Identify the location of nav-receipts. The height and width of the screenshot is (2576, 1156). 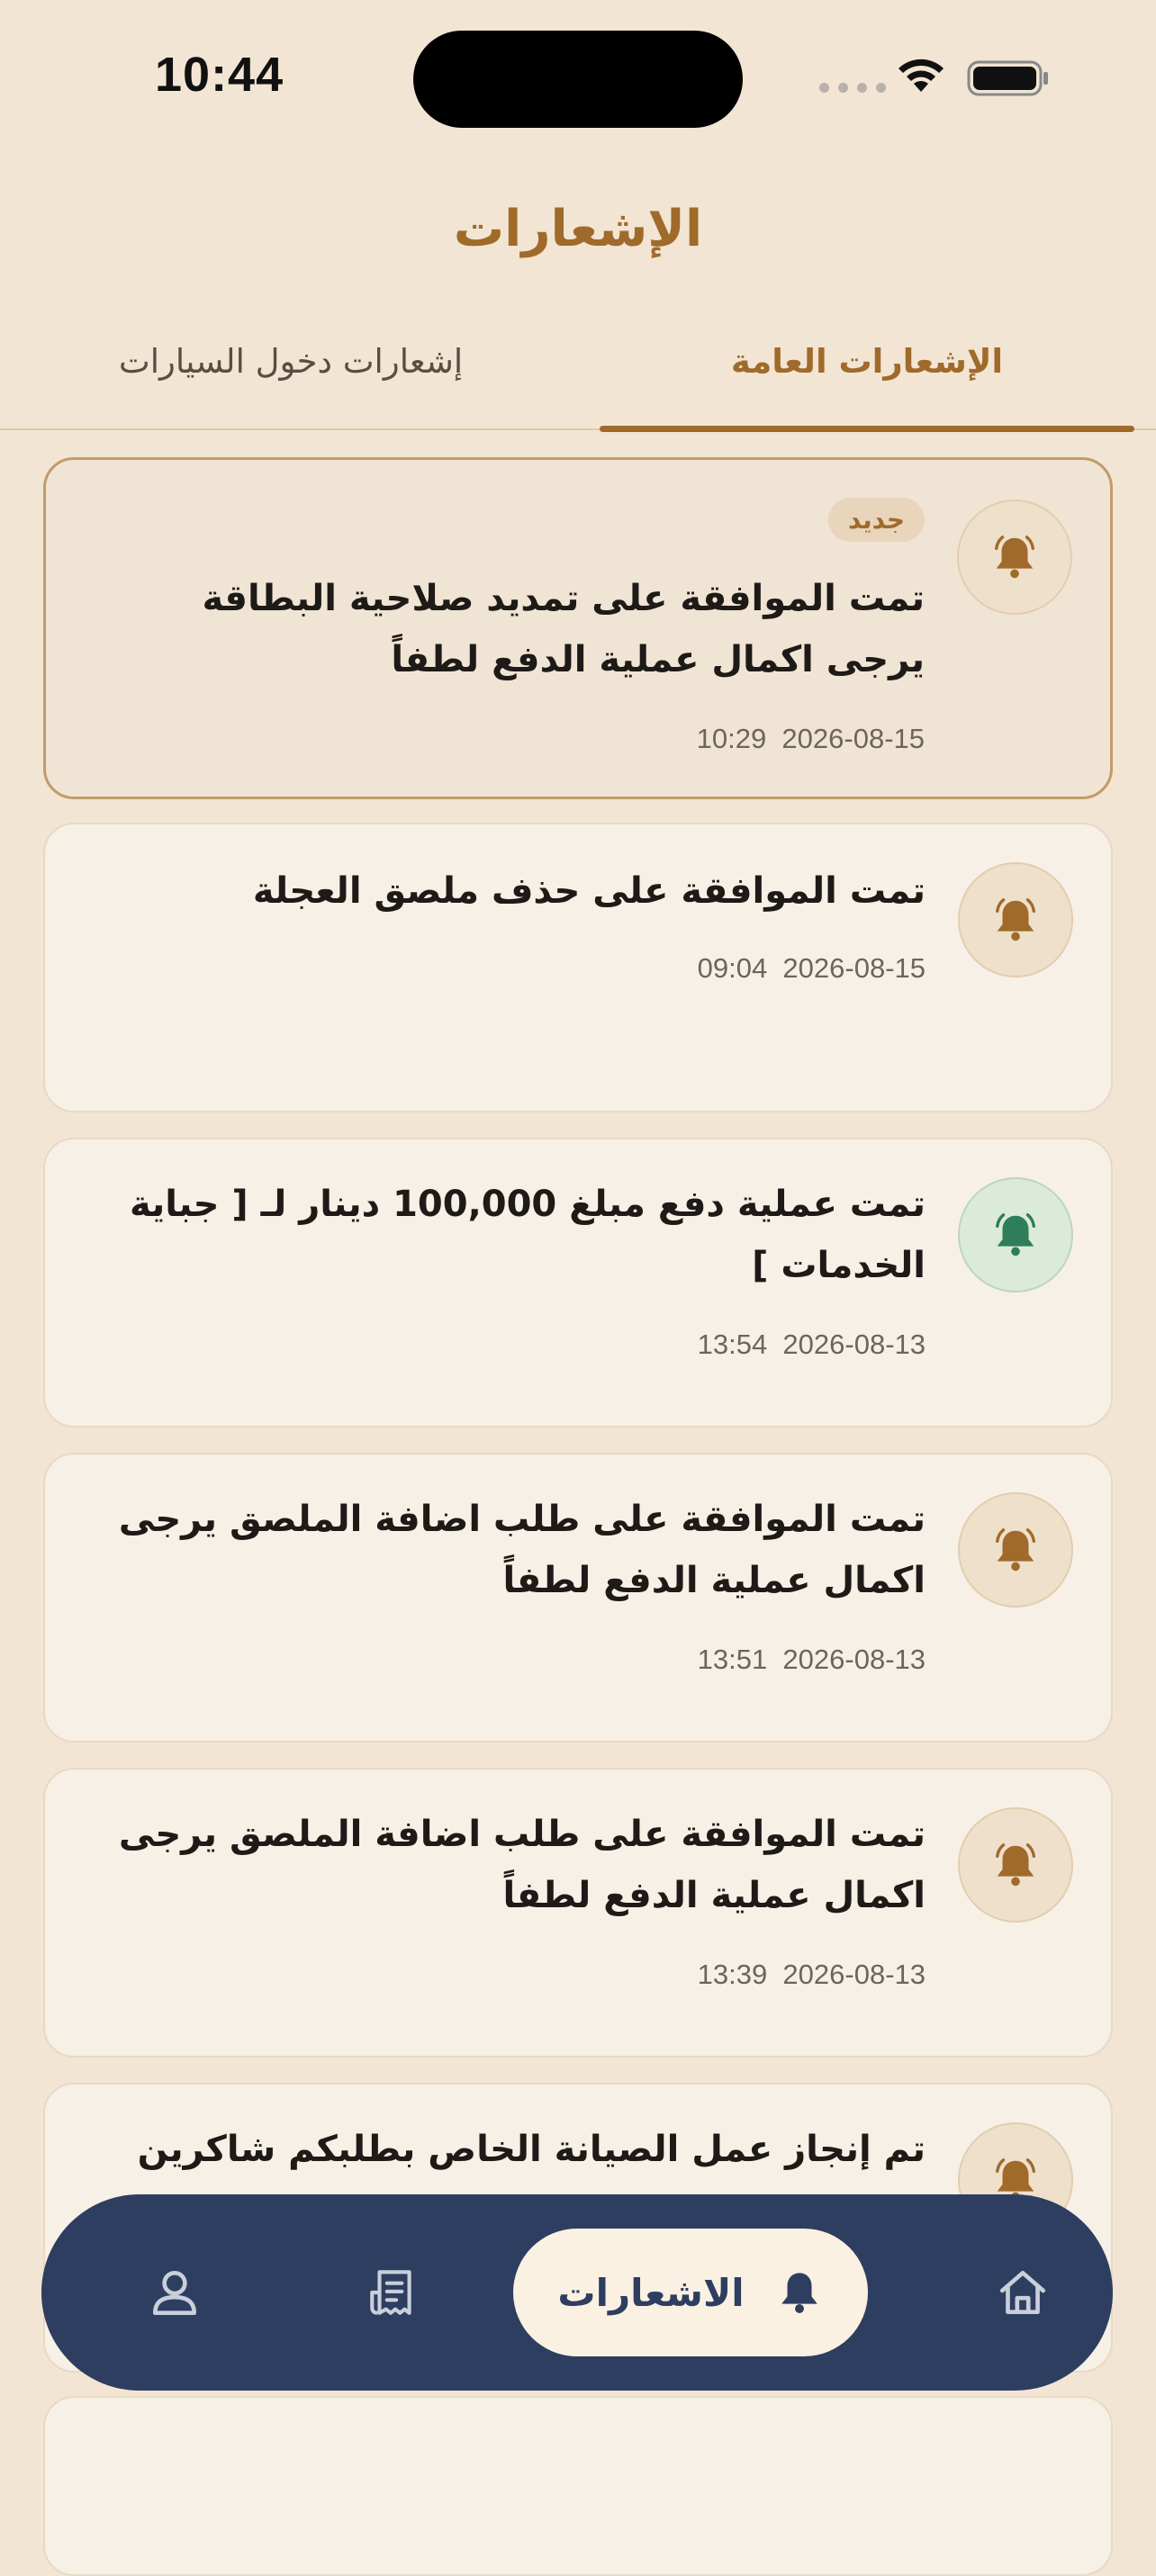
(393, 2292).